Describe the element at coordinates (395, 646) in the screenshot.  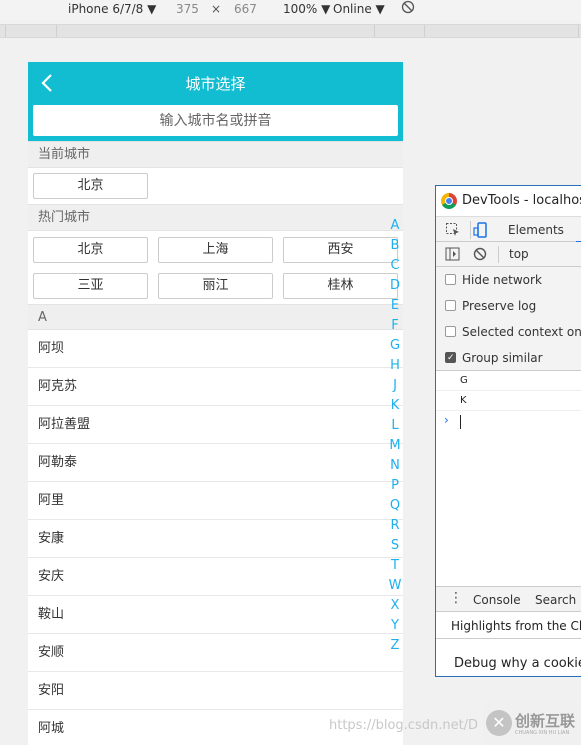
I see `index-letter: Z` at that location.